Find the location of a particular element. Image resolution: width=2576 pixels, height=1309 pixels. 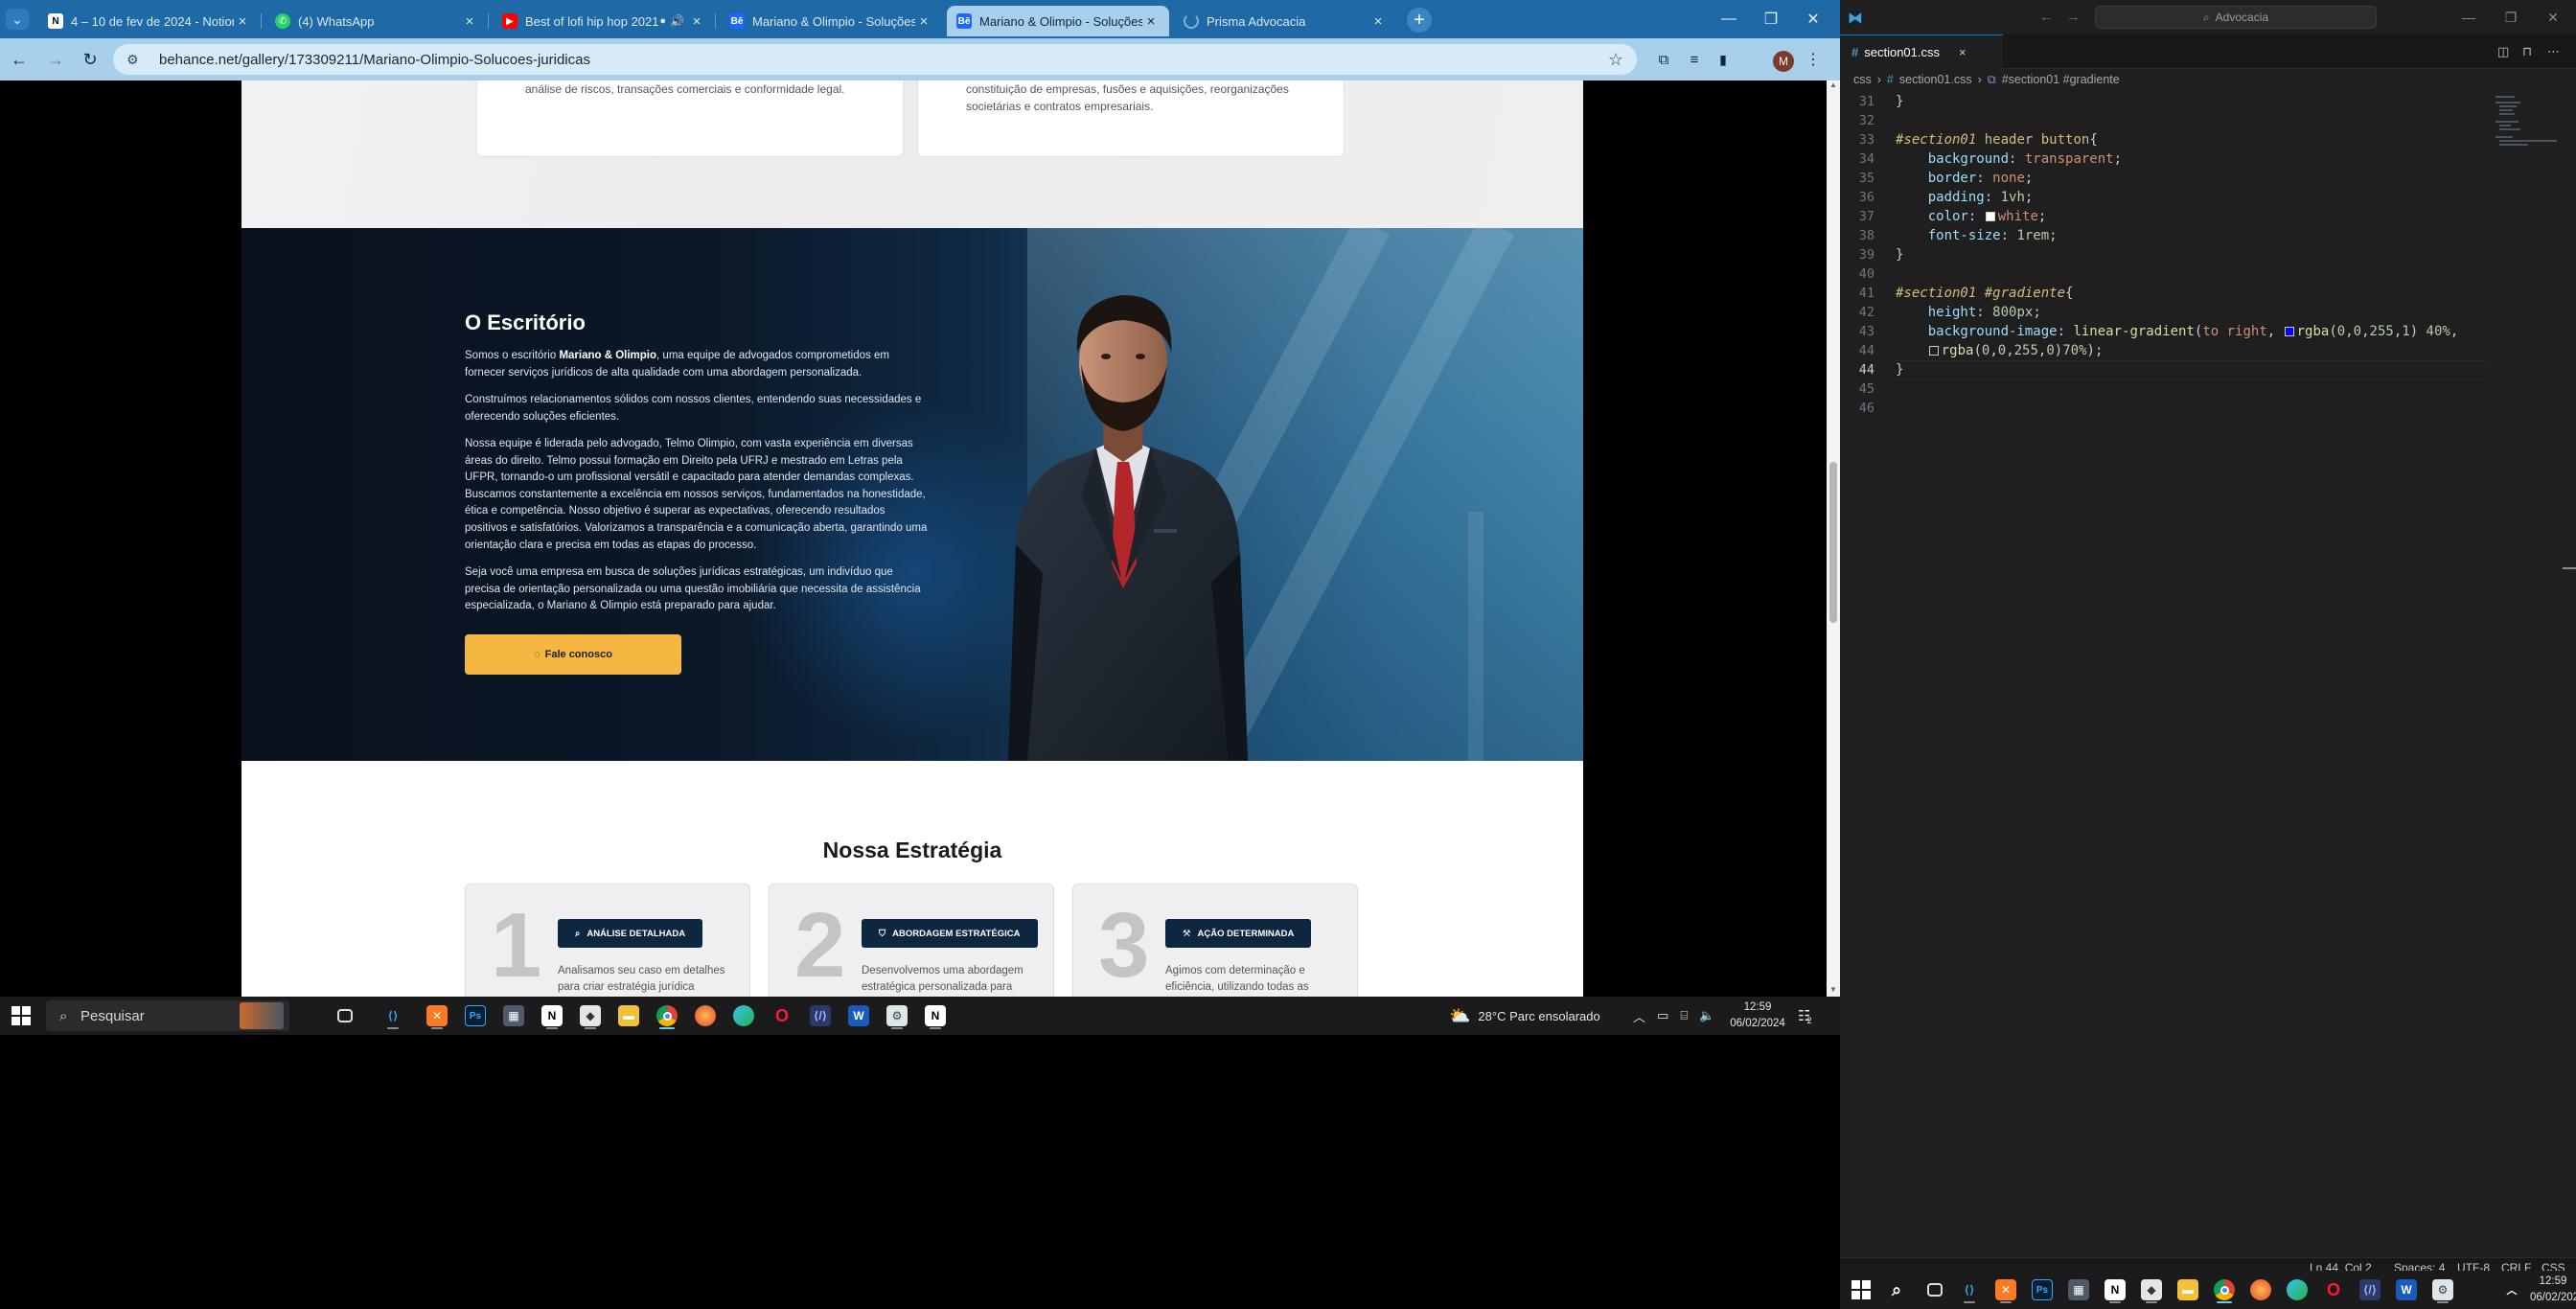

editor-scrollbar is located at coordinates (2569, 673).